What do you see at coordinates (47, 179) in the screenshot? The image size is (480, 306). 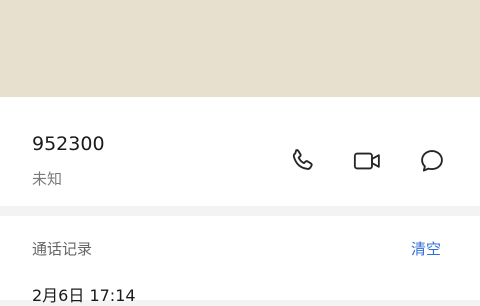 I see `contact-location: 未知` at bounding box center [47, 179].